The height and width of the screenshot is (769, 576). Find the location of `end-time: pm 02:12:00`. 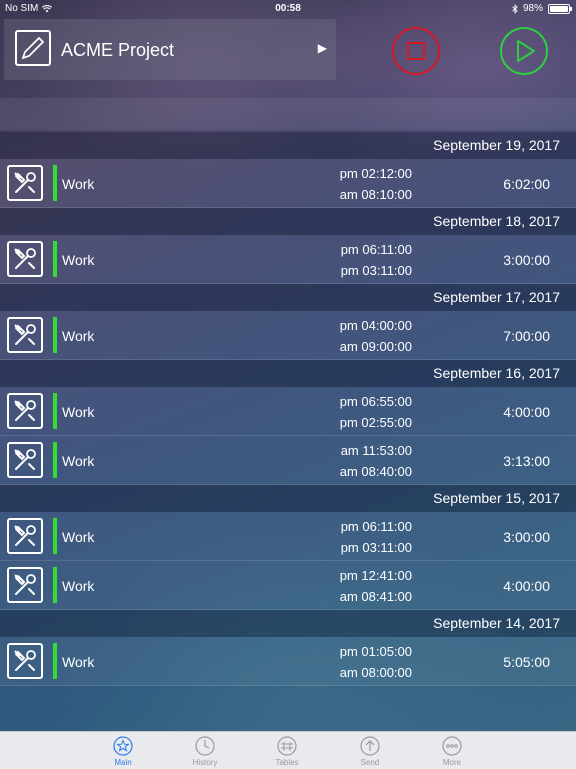

end-time: pm 02:12:00 is located at coordinates (375, 173).